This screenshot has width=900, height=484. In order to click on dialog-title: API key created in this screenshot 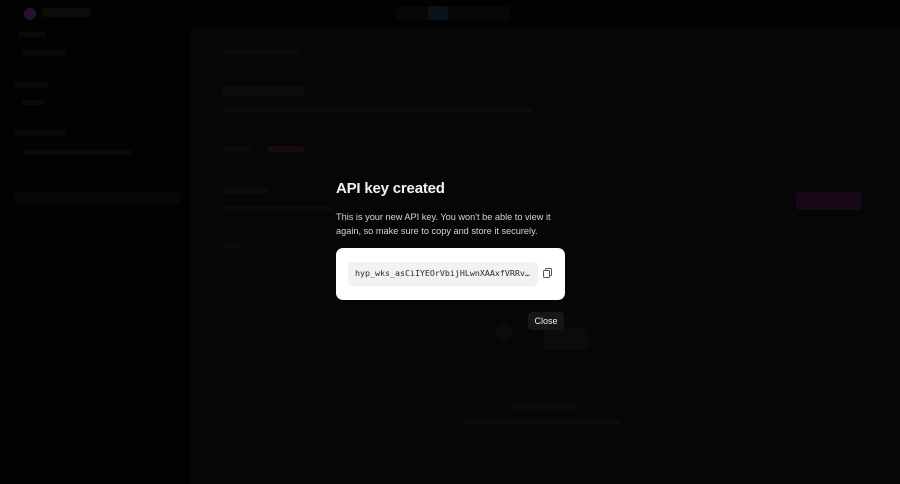, I will do `click(390, 188)`.